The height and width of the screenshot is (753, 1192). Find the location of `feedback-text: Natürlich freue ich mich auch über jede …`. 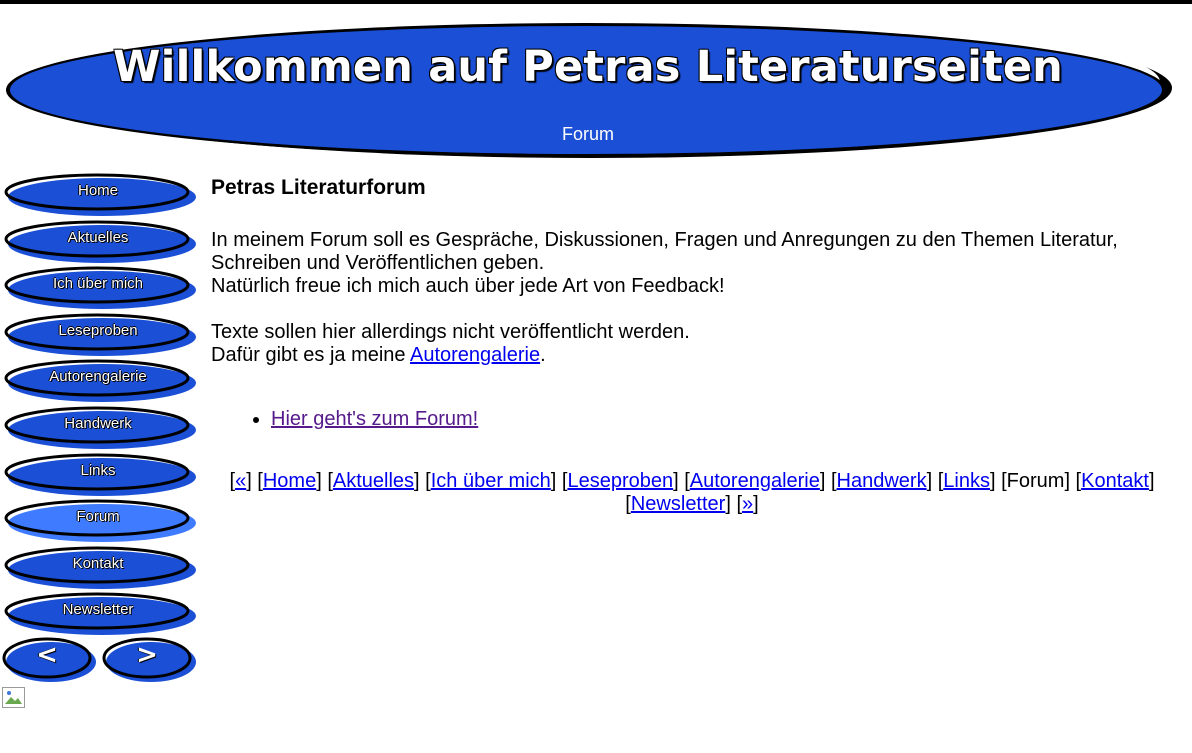

feedback-text: Natürlich freue ich mich auch über jede … is located at coordinates (468, 286).